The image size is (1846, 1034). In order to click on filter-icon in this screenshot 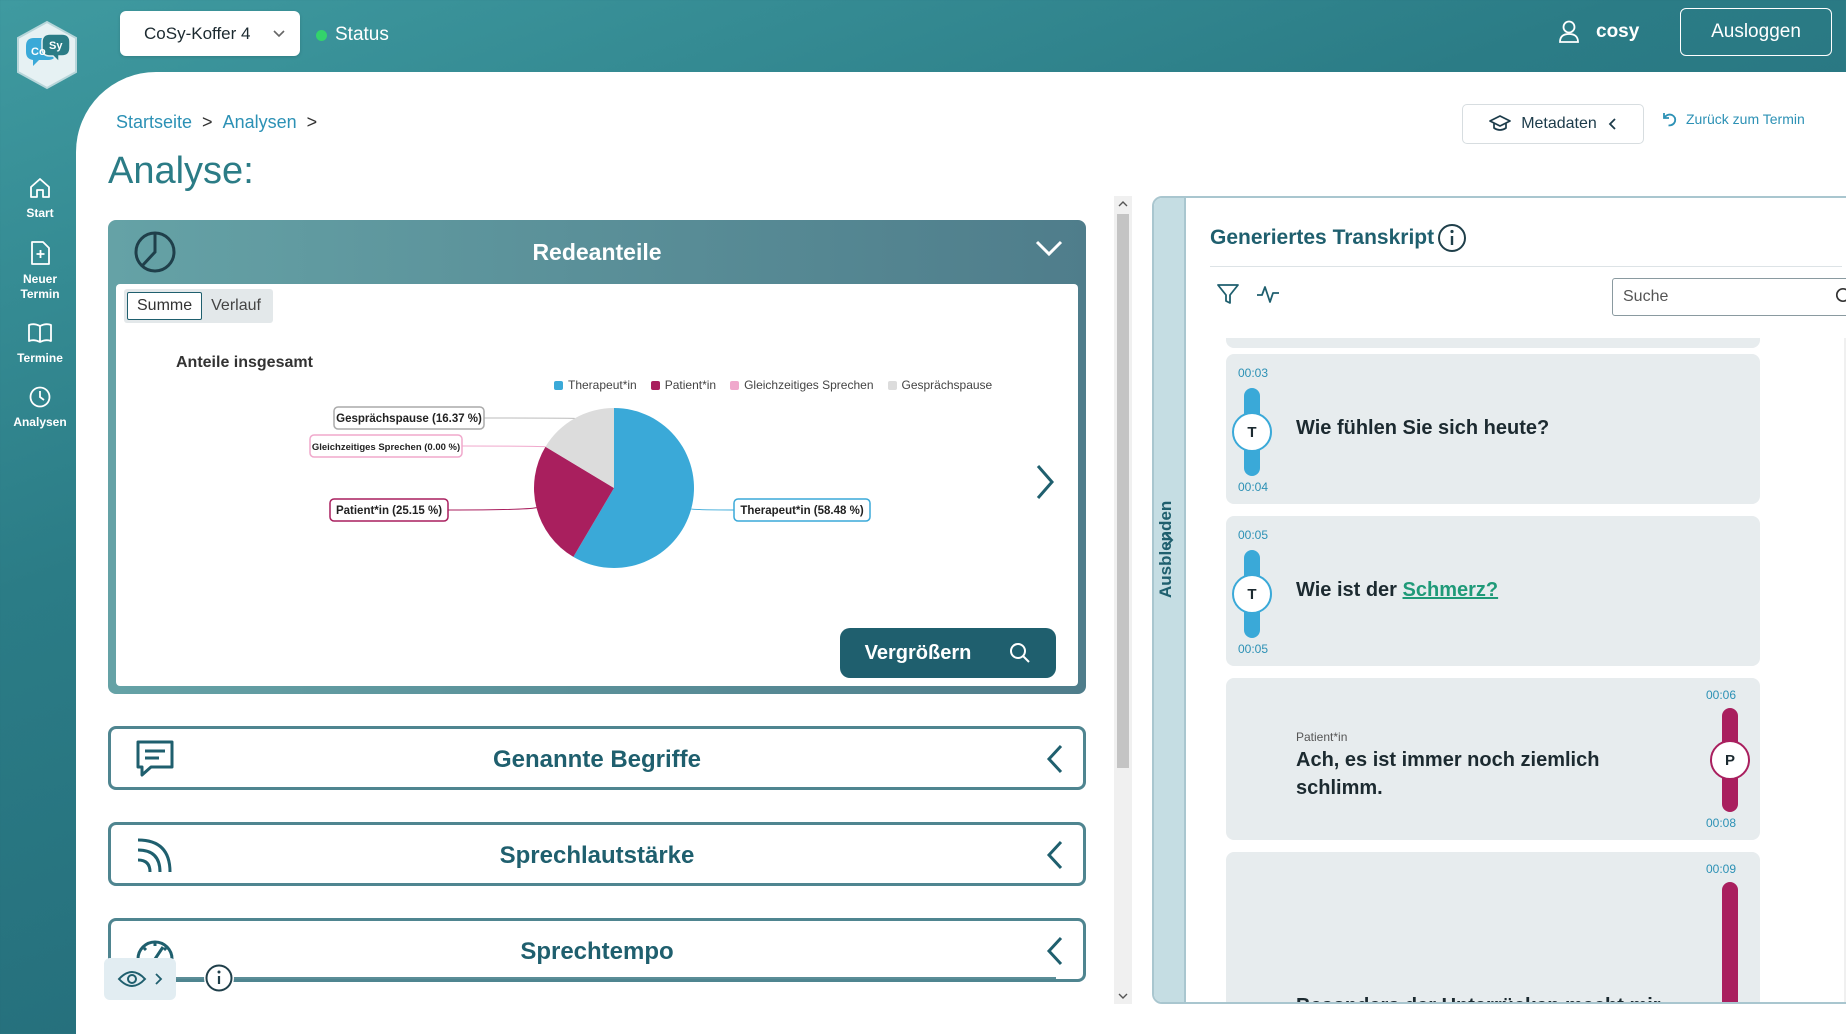, I will do `click(1228, 294)`.